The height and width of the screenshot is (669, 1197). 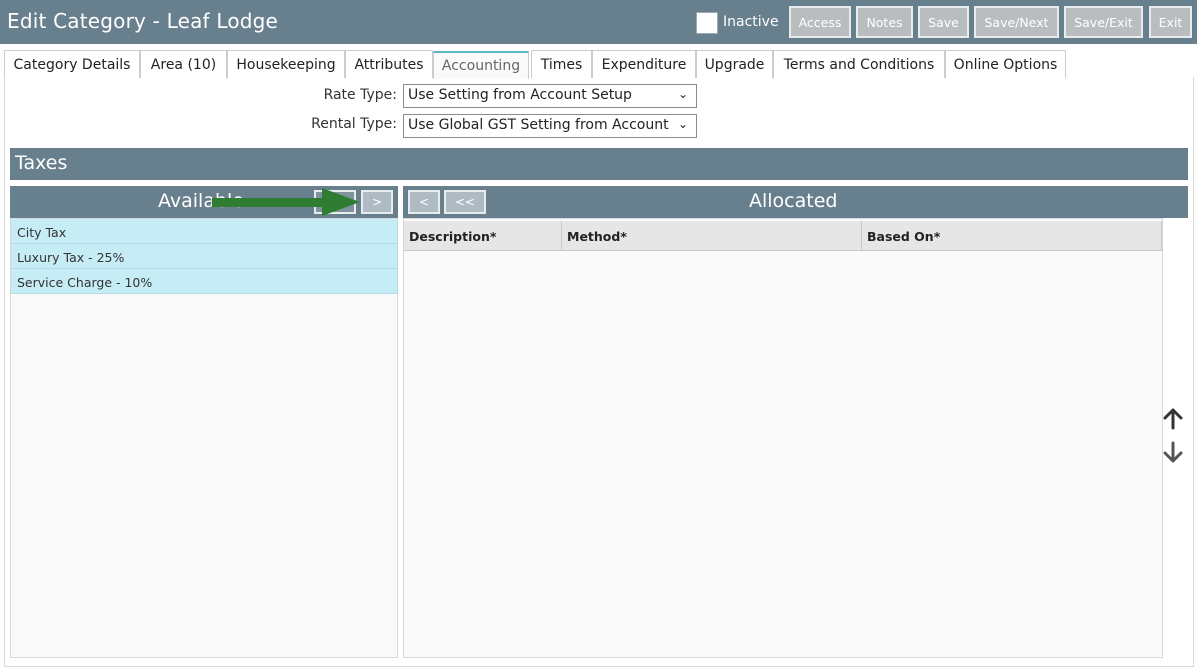 What do you see at coordinates (465, 202) in the screenshot?
I see `move-all-left-button: <<` at bounding box center [465, 202].